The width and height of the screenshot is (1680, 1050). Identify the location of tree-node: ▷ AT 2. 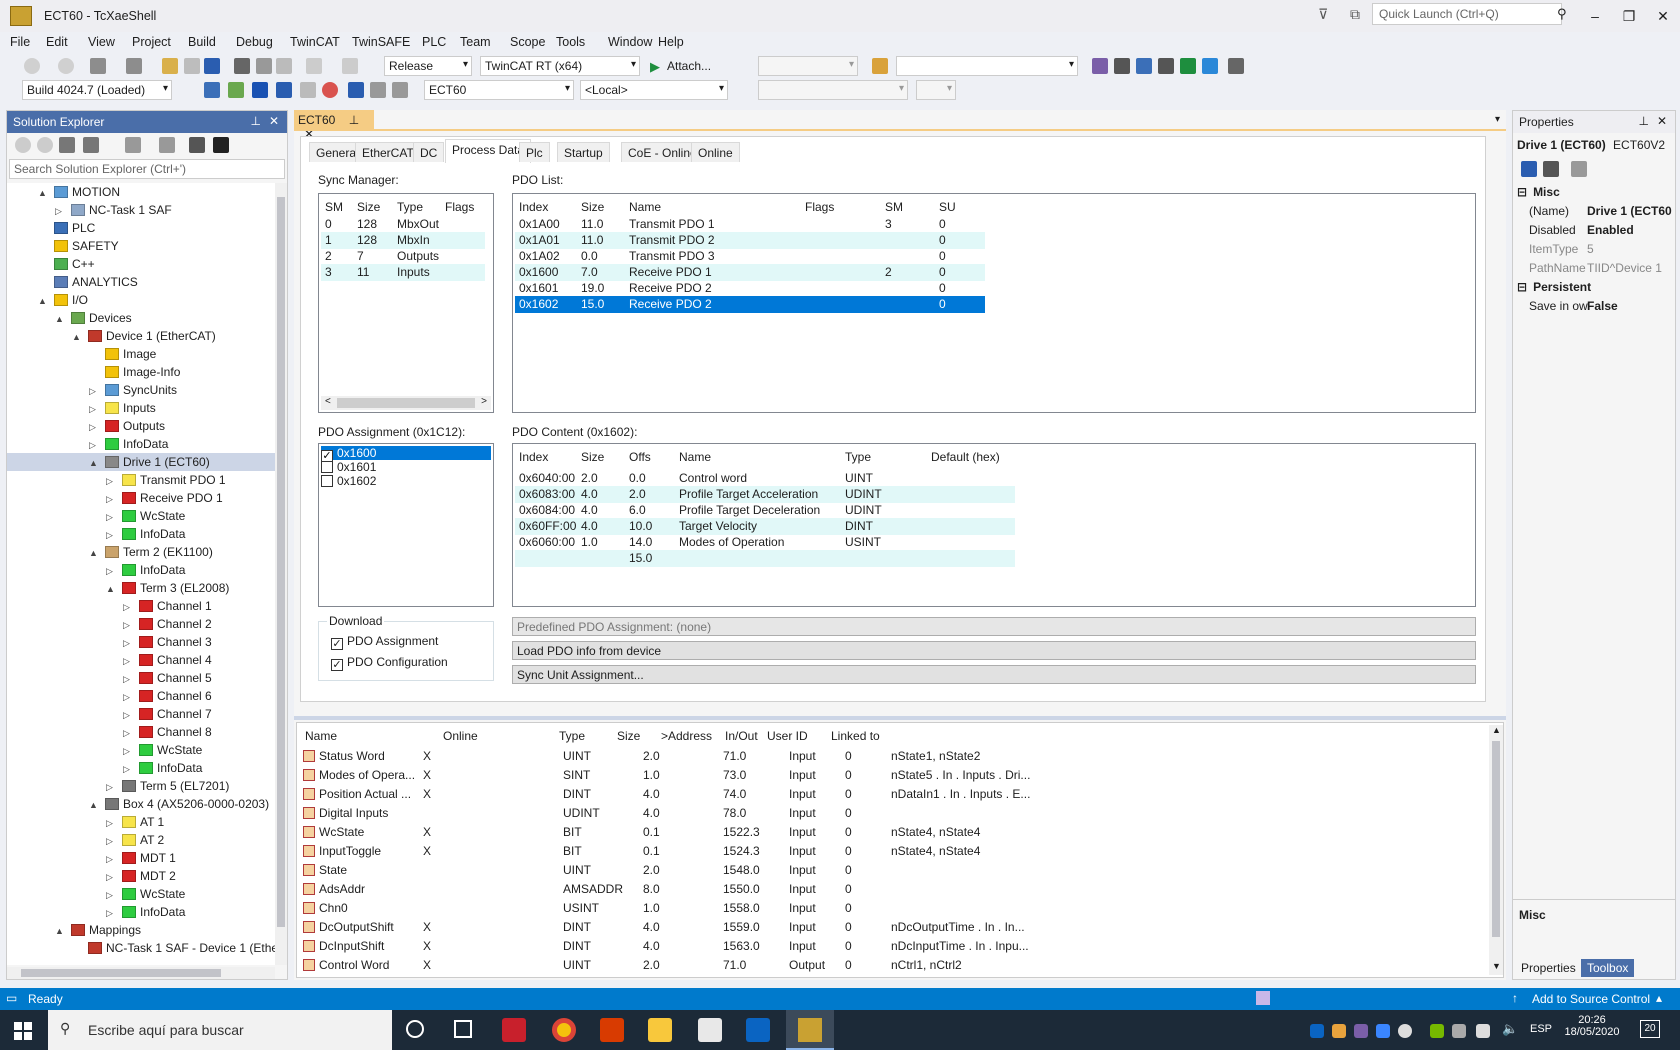
(141, 840).